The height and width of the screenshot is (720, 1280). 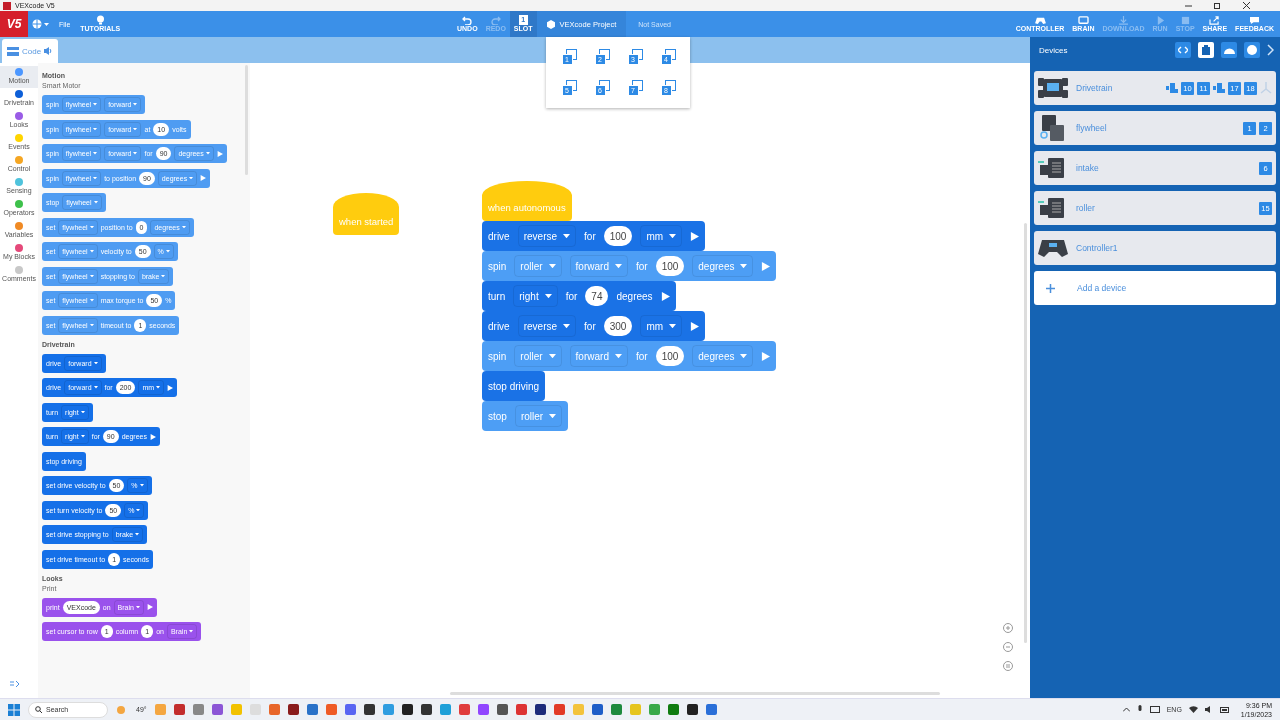 I want to click on dashboard-view-button, so click(x=1229, y=50).